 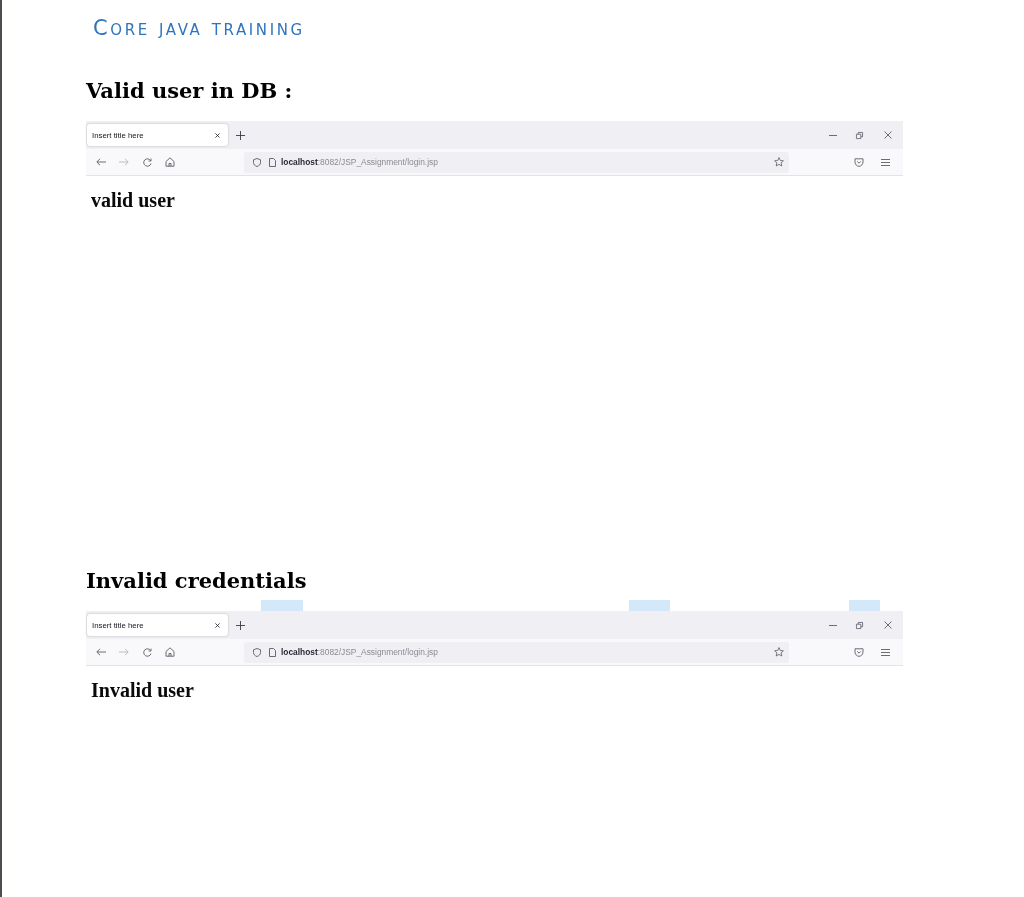 What do you see at coordinates (142, 690) in the screenshot?
I see `page-message: Invalid user` at bounding box center [142, 690].